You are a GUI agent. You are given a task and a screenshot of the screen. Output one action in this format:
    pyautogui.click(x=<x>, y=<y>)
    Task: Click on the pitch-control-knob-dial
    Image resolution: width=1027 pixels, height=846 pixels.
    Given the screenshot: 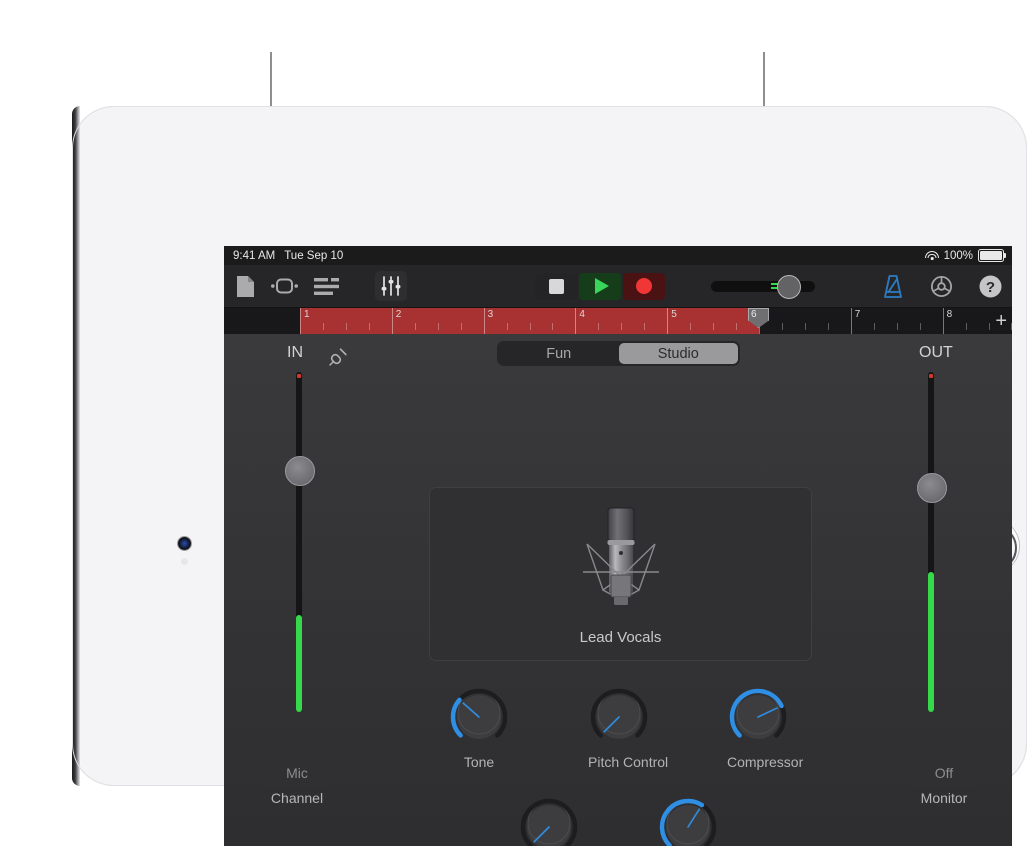 What is the action you would take?
    pyautogui.click(x=619, y=717)
    